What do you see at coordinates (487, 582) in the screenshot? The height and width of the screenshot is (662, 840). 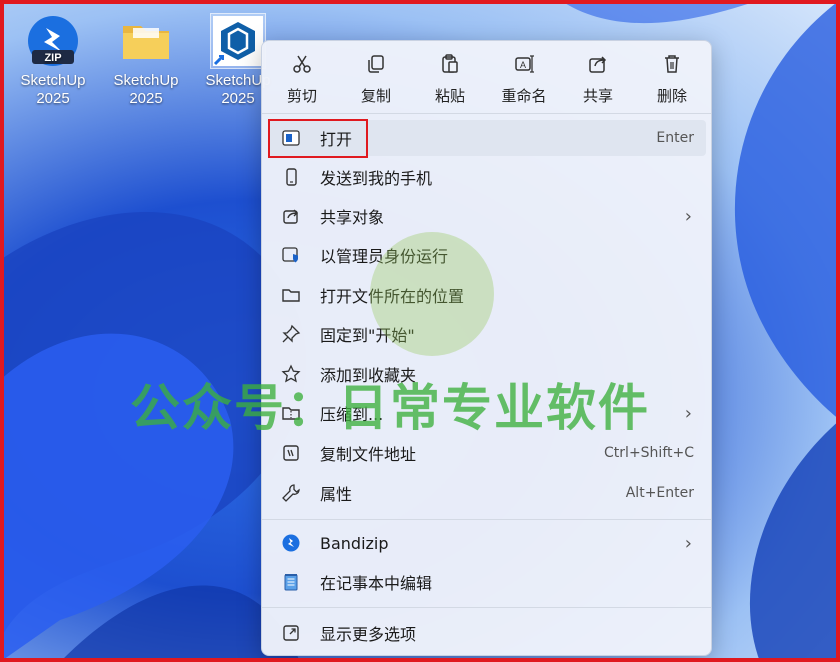 I see `menu-item-edit-in-notepad: 在记事本中编辑` at bounding box center [487, 582].